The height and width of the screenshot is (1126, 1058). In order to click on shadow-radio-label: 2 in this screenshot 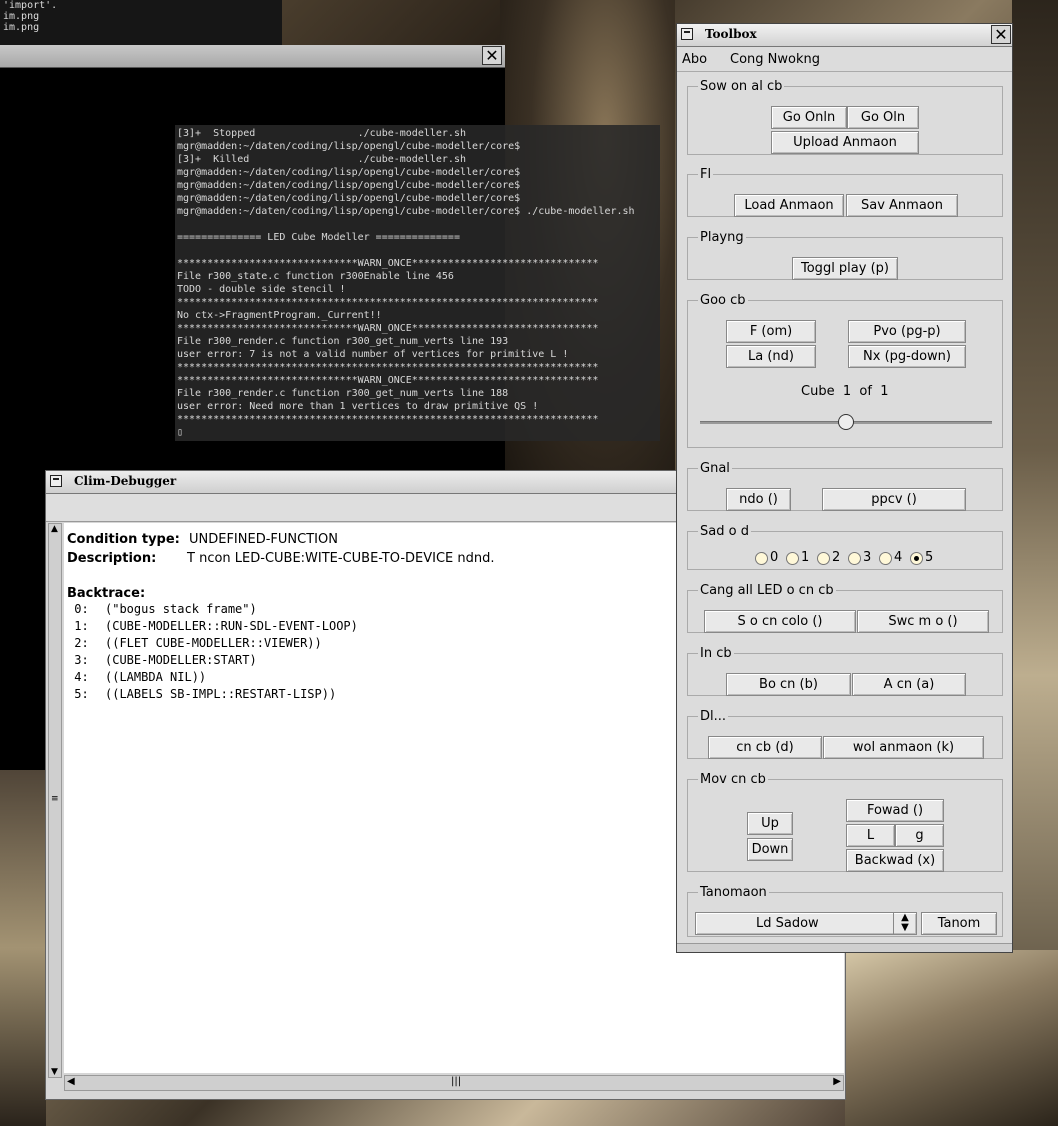, I will do `click(836, 557)`.